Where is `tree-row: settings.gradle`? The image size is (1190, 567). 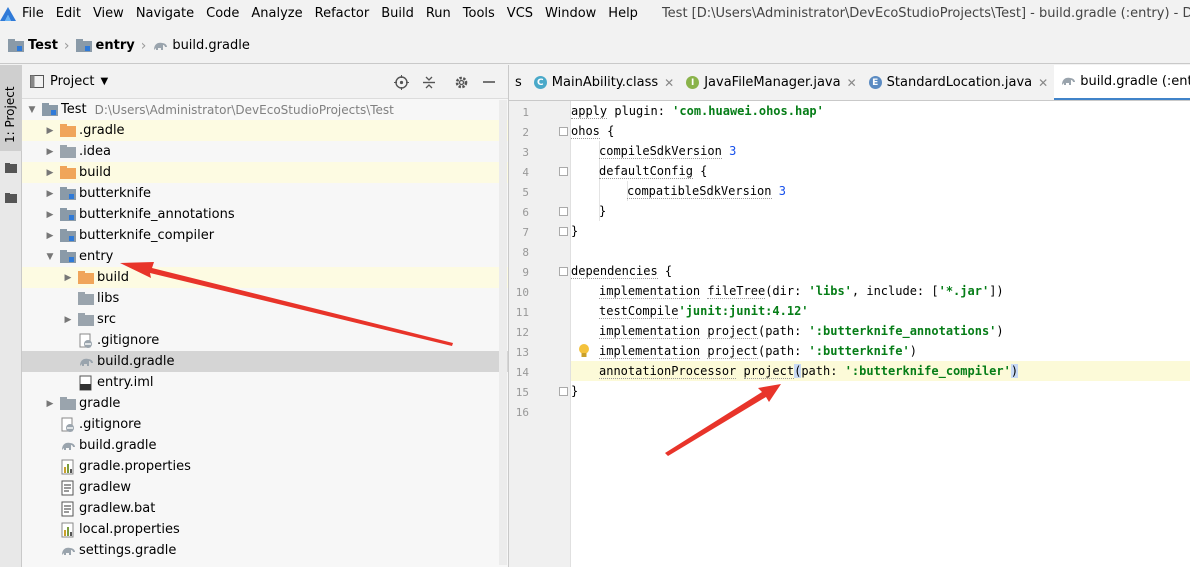
tree-row: settings.gradle is located at coordinates (265, 550).